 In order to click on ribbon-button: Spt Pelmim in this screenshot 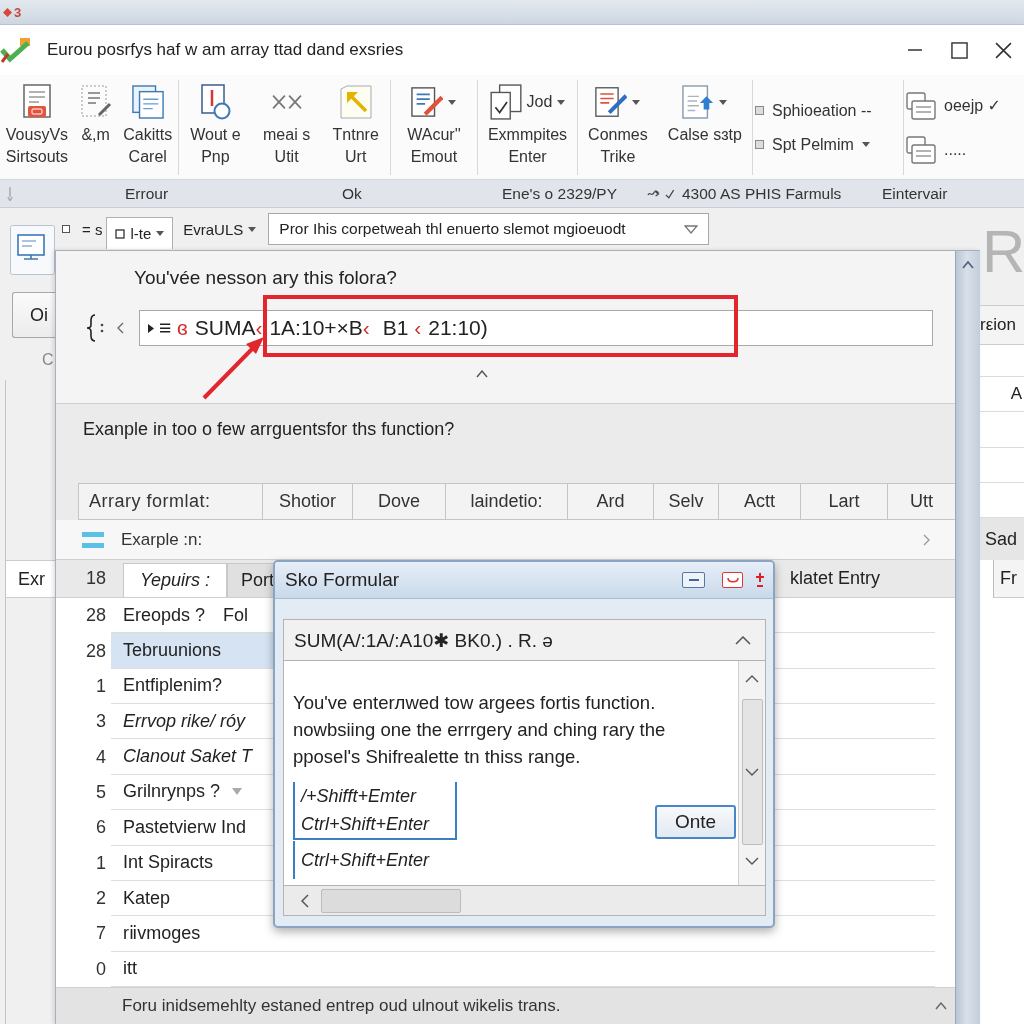, I will do `click(812, 144)`.